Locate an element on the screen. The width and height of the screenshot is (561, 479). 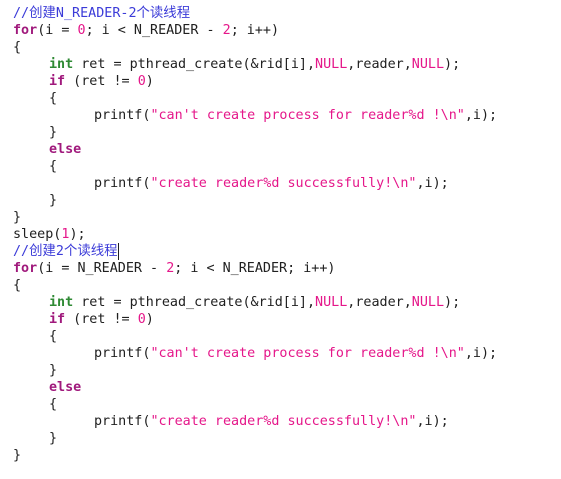
code-line: sleep(1); is located at coordinates (287, 234).